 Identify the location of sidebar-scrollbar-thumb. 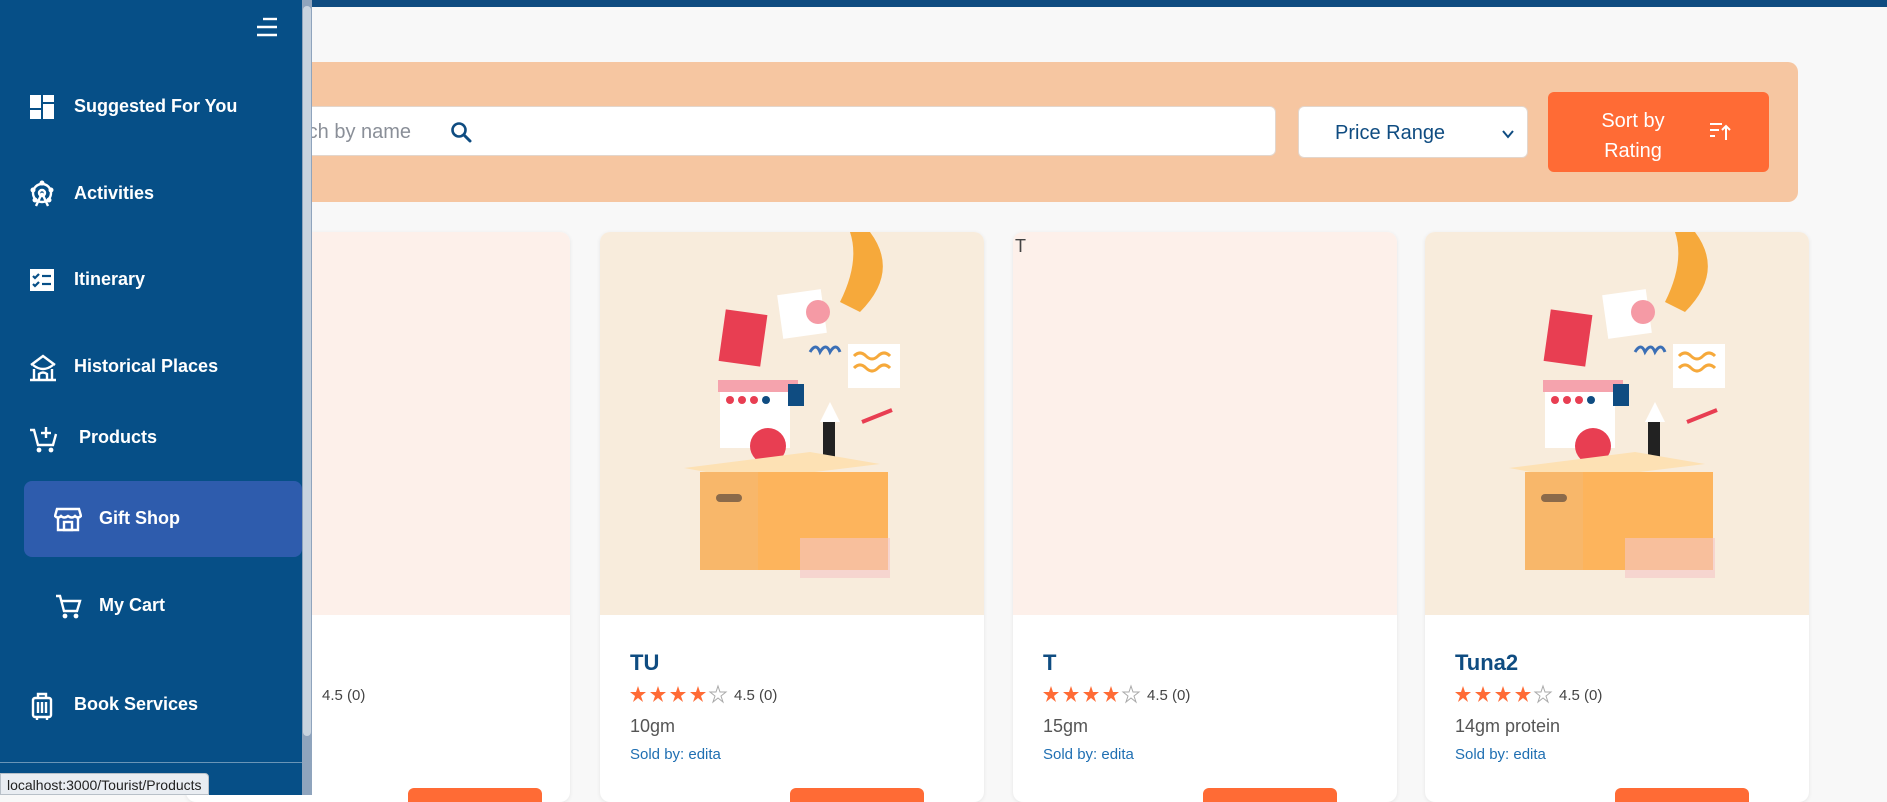
(307, 371).